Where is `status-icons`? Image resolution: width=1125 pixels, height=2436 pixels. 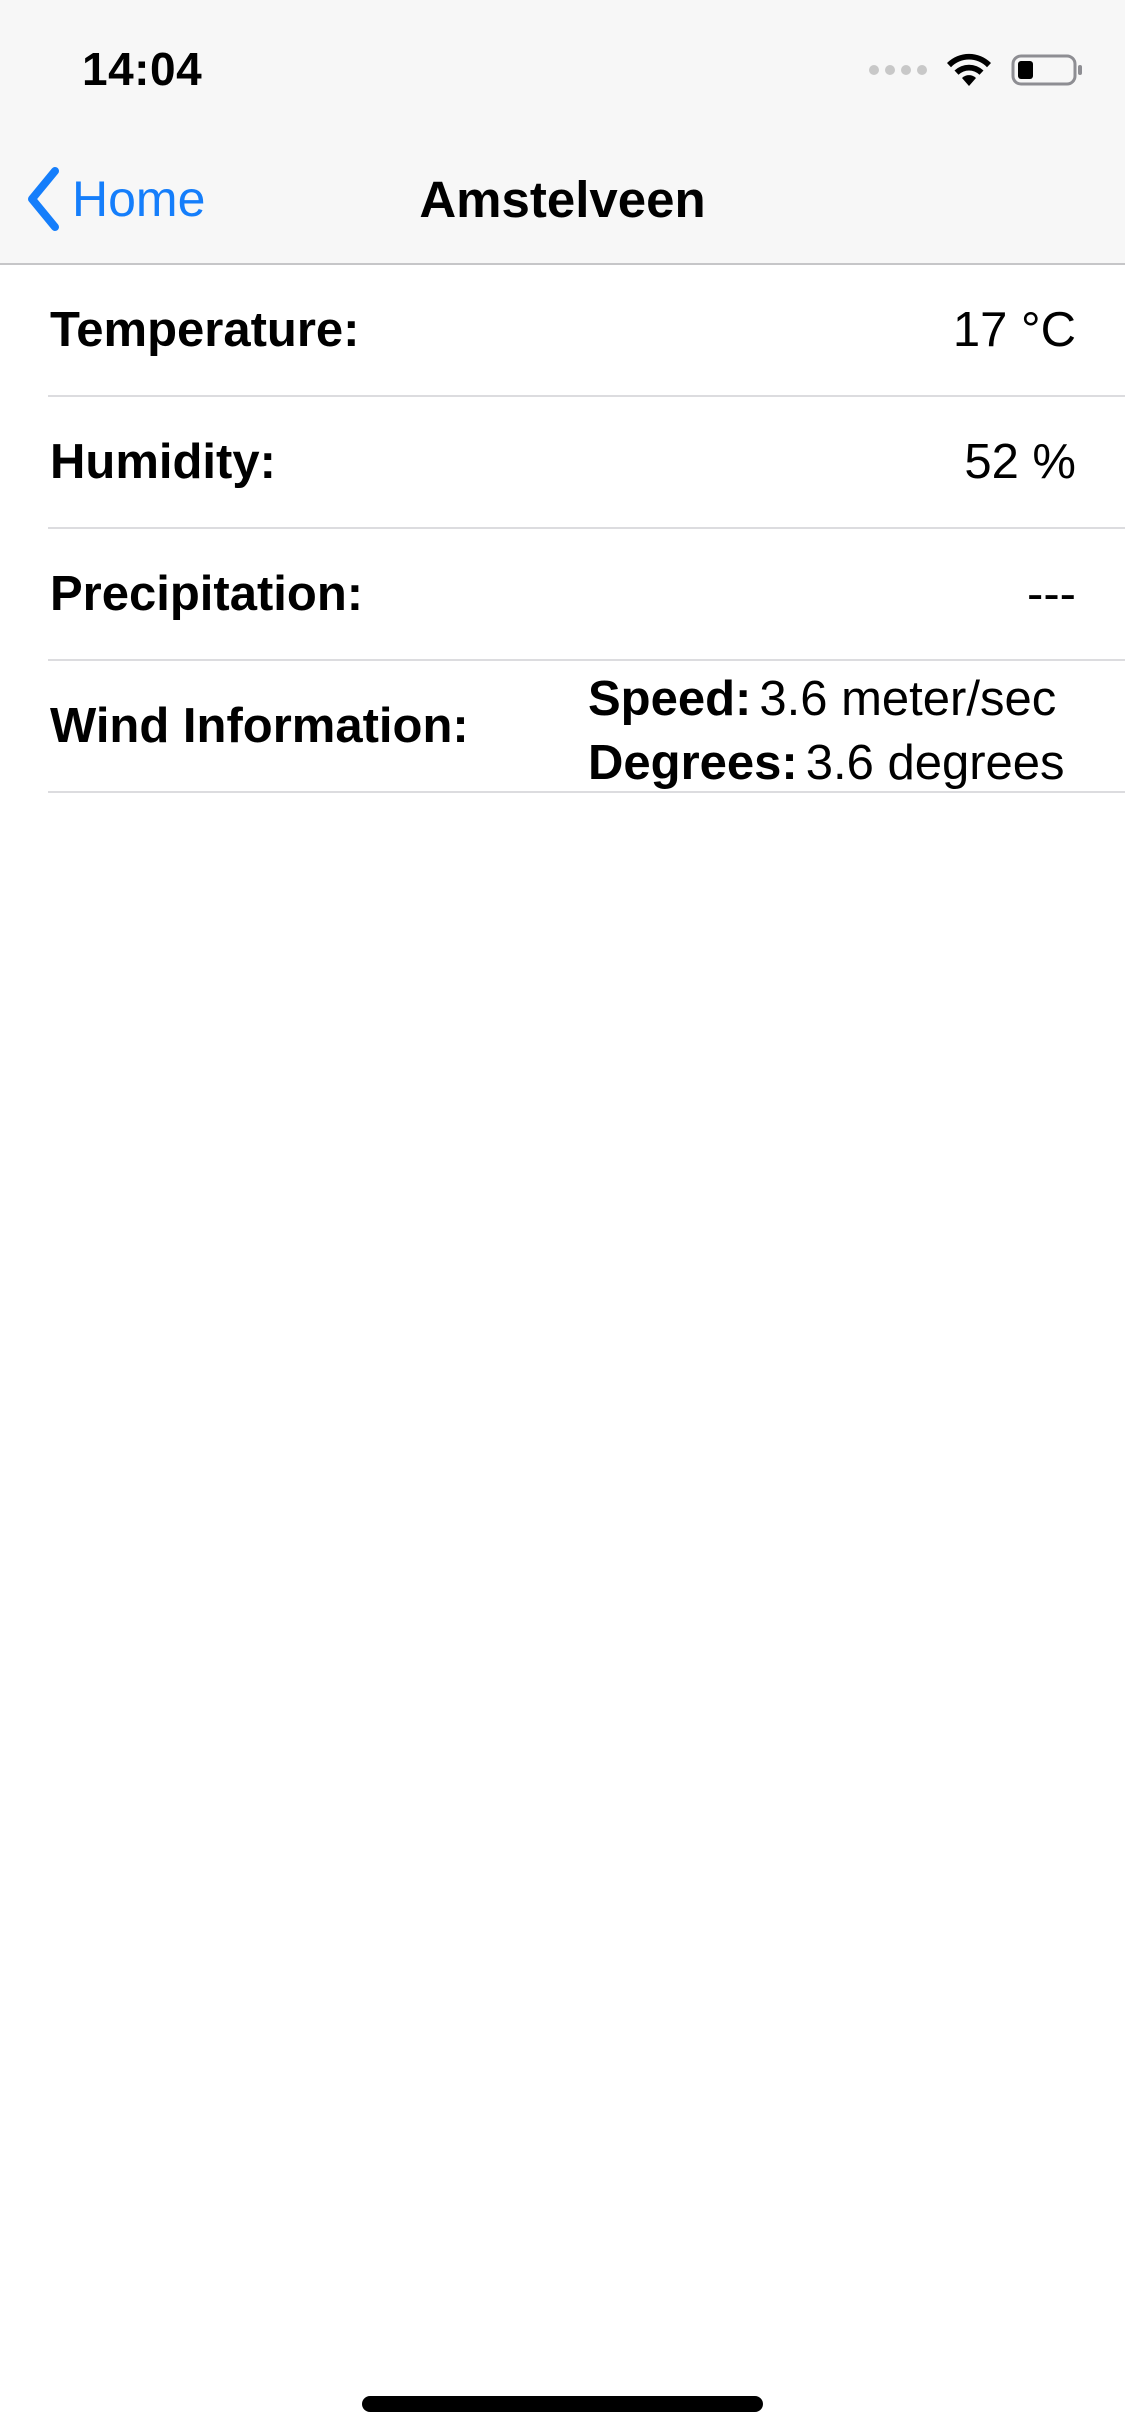
status-icons is located at coordinates (976, 70).